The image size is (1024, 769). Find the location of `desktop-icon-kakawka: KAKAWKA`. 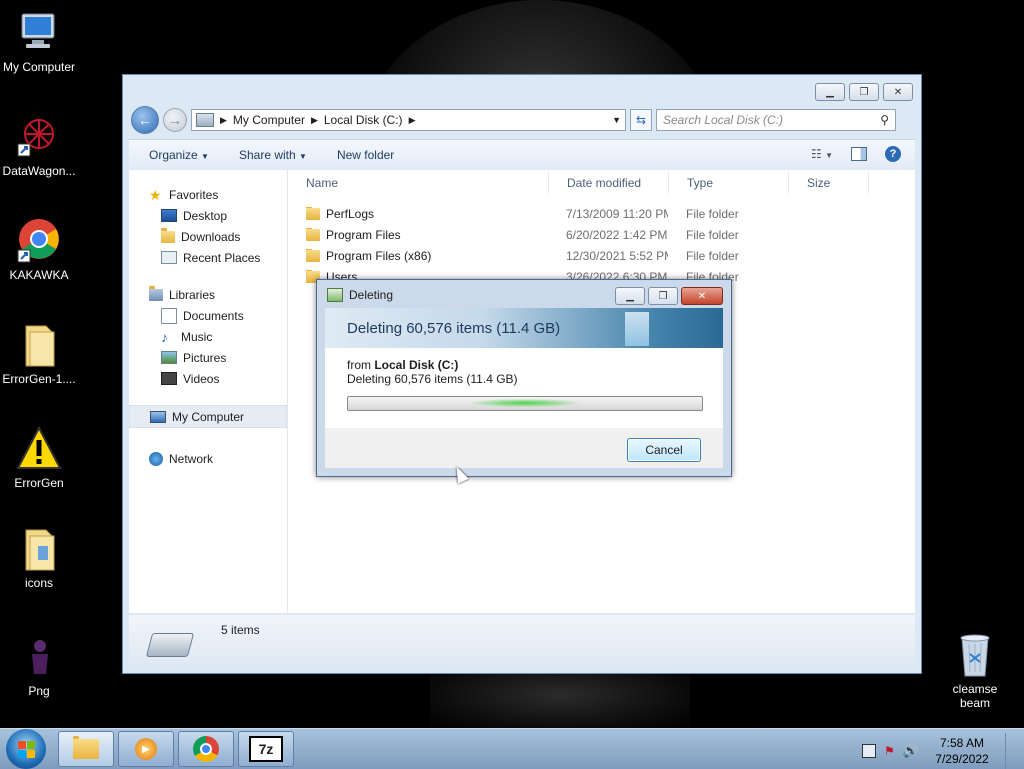

desktop-icon-kakawka: KAKAWKA is located at coordinates (39, 250).